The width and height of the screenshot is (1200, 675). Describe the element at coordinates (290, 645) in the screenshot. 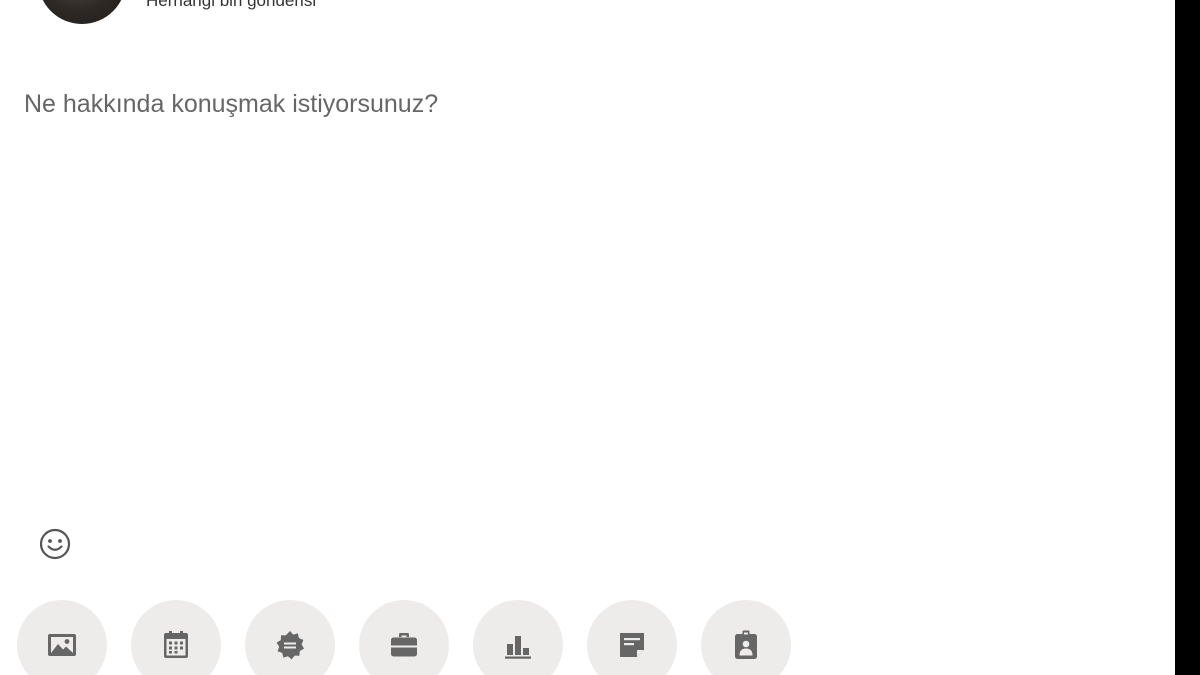

I see `badge-icon` at that location.